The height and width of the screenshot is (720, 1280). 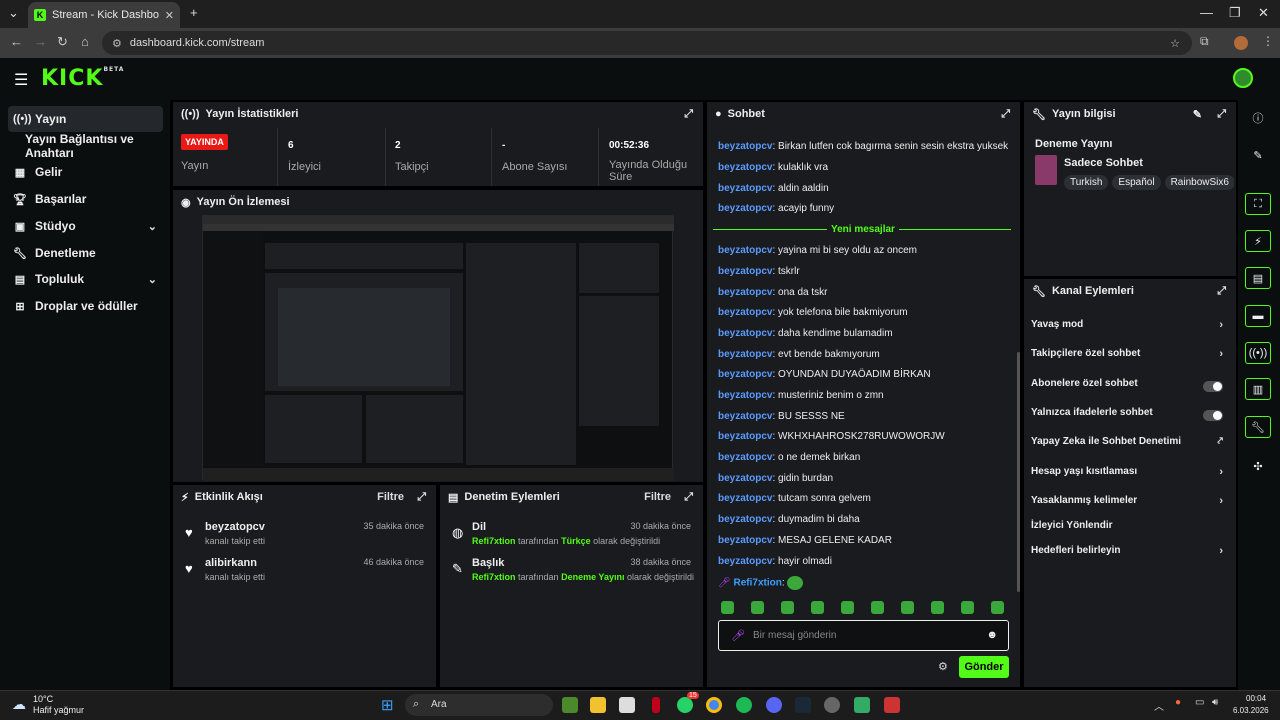 I want to click on sidebar-item-studyo: ▣ Stüdyo ⌄, so click(x=85, y=226).